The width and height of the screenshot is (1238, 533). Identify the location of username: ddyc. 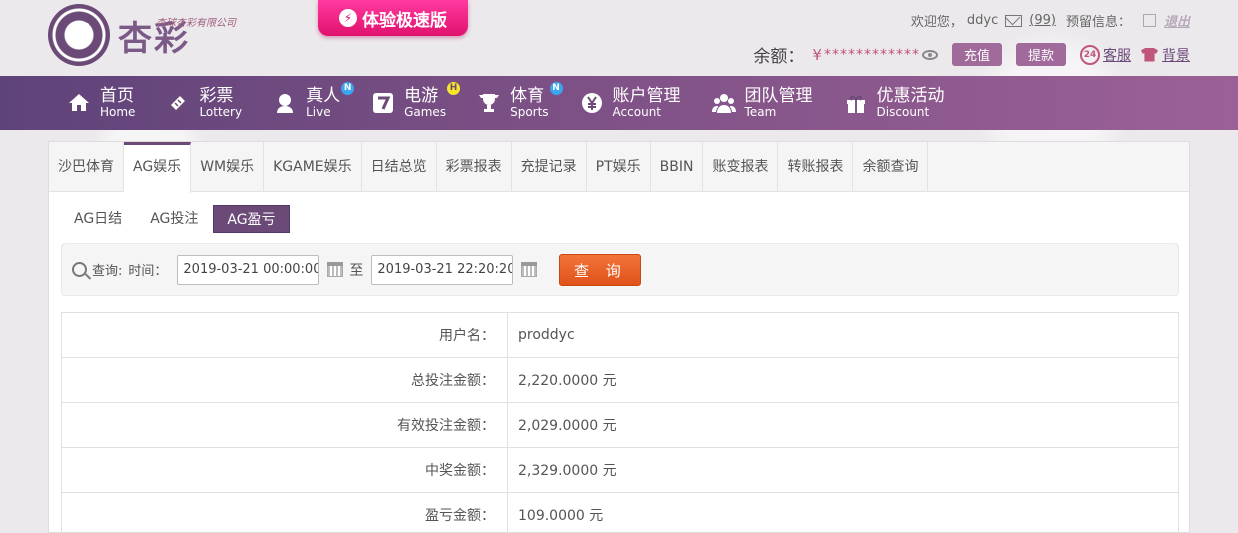
(982, 20).